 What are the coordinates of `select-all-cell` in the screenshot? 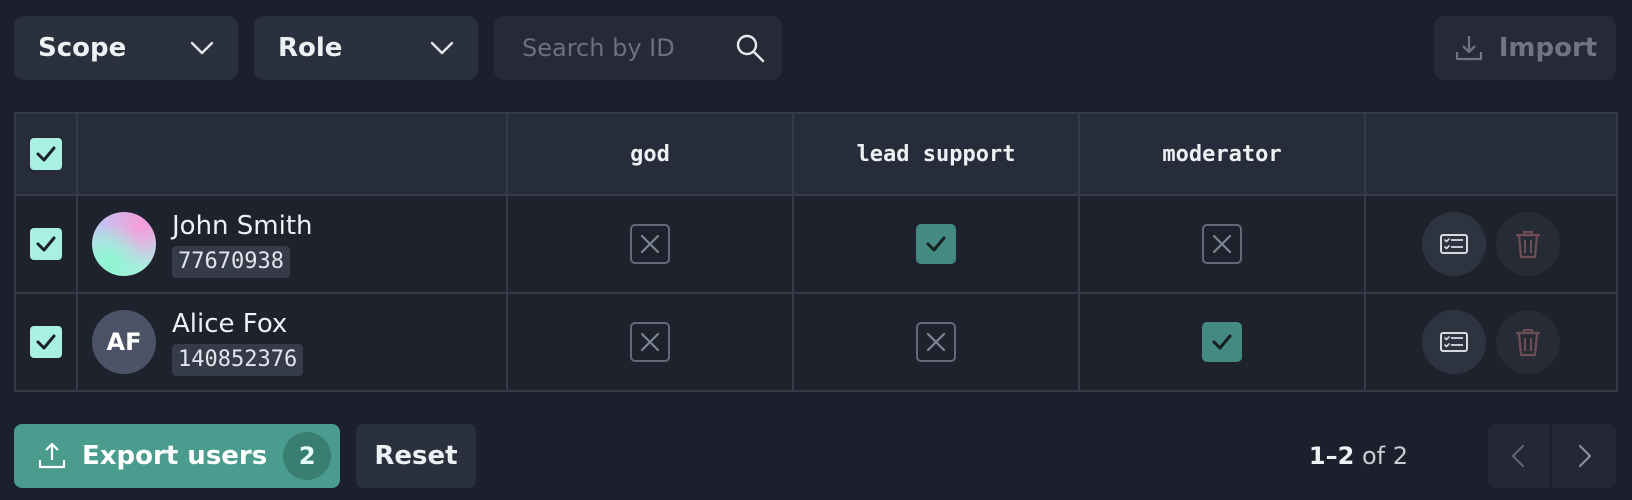 It's located at (46, 154).